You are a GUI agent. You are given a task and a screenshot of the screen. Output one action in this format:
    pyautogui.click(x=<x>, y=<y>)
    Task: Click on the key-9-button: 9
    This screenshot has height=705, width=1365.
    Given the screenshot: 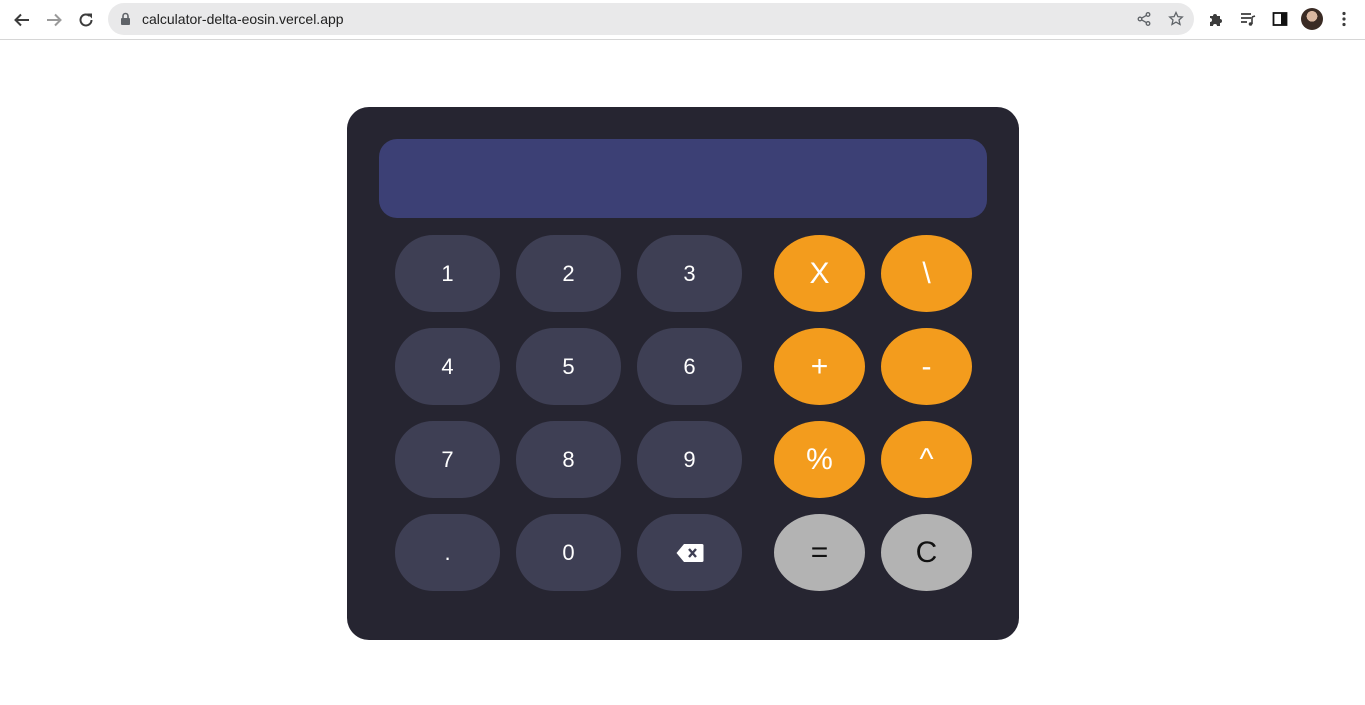 What is the action you would take?
    pyautogui.click(x=689, y=459)
    